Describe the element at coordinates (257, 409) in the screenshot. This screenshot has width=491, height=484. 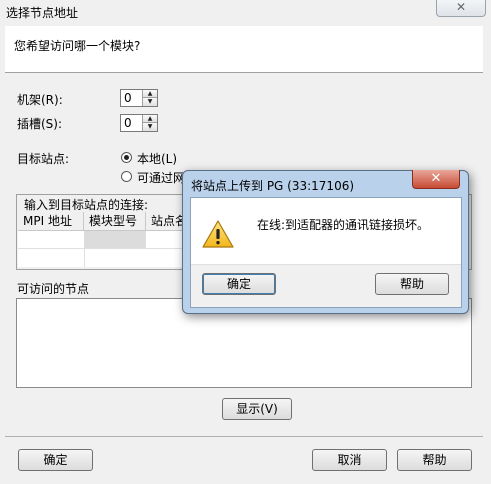
I see `show-button: 显示(V)` at that location.